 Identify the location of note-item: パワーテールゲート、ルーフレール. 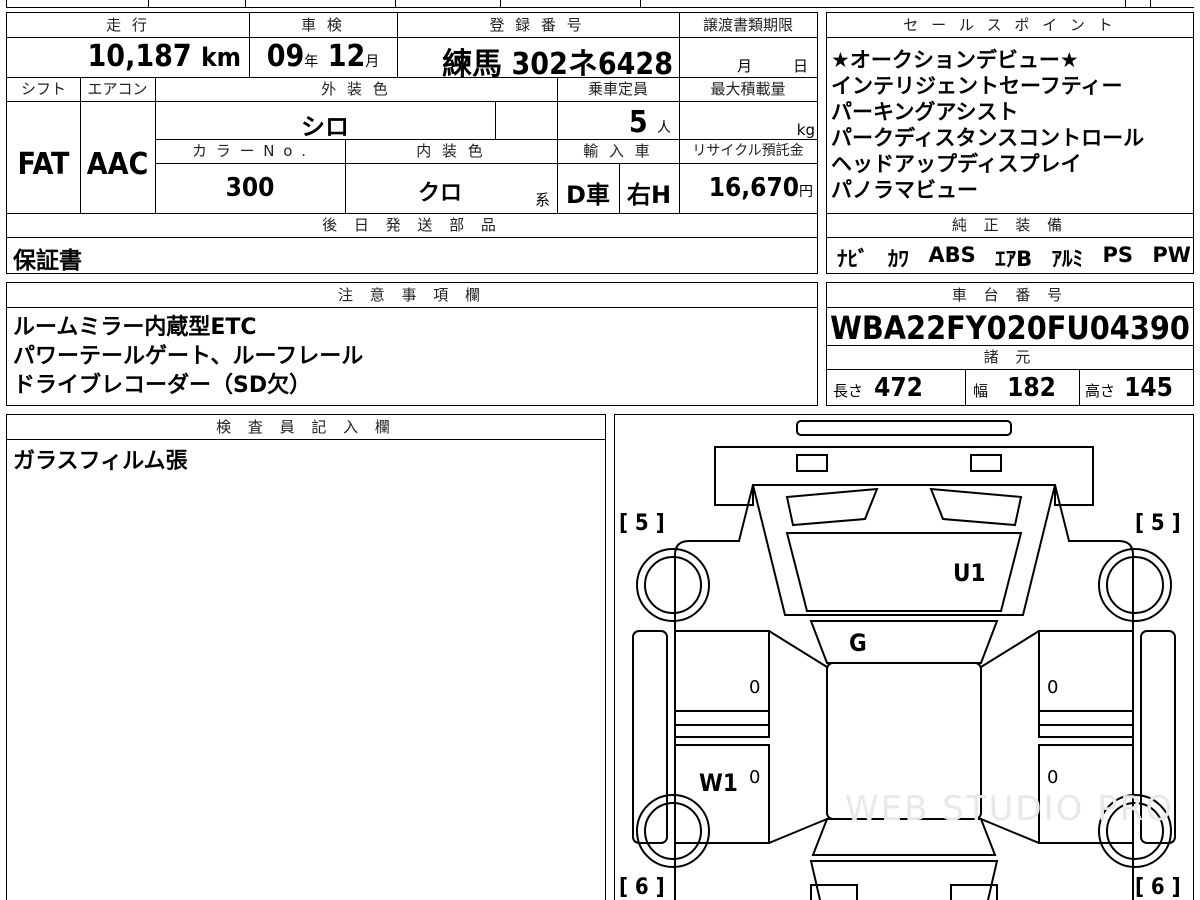
(188, 356).